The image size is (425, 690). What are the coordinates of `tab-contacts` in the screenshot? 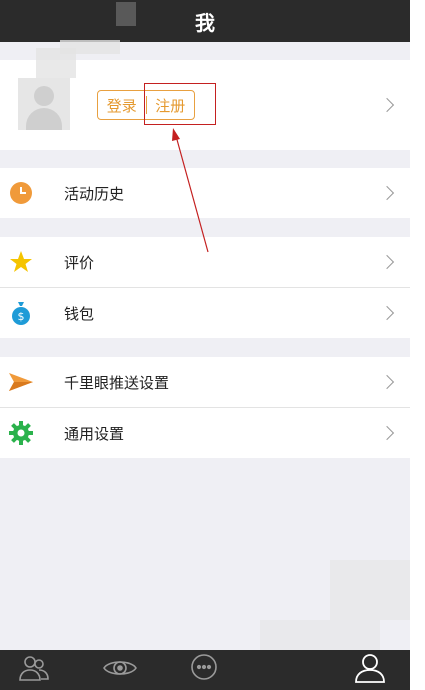 It's located at (34, 670).